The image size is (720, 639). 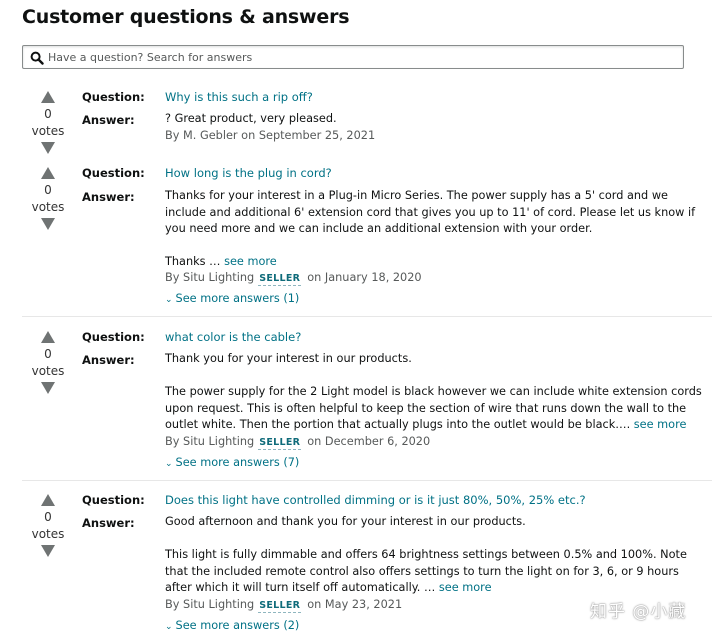 I want to click on answer-text: ? Great product, very pleased., so click(x=435, y=119).